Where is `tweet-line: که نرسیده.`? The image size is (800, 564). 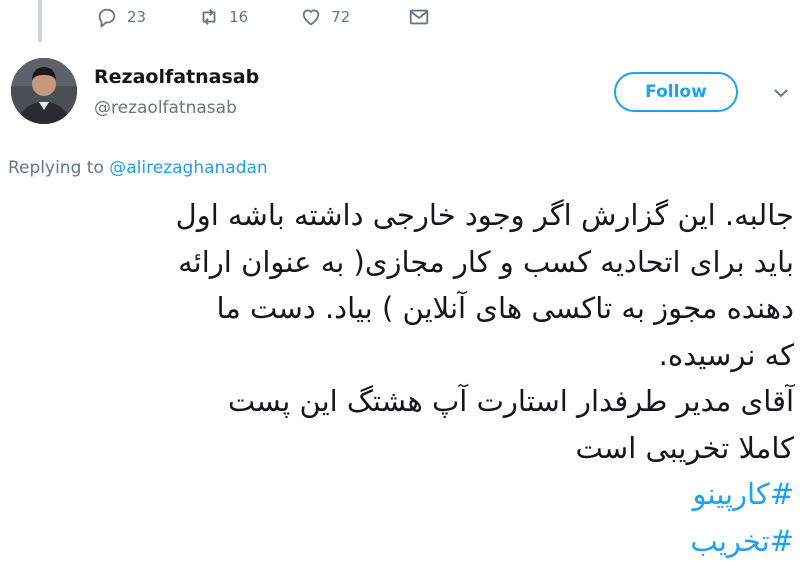 tweet-line: که نرسیده. is located at coordinates (401, 355).